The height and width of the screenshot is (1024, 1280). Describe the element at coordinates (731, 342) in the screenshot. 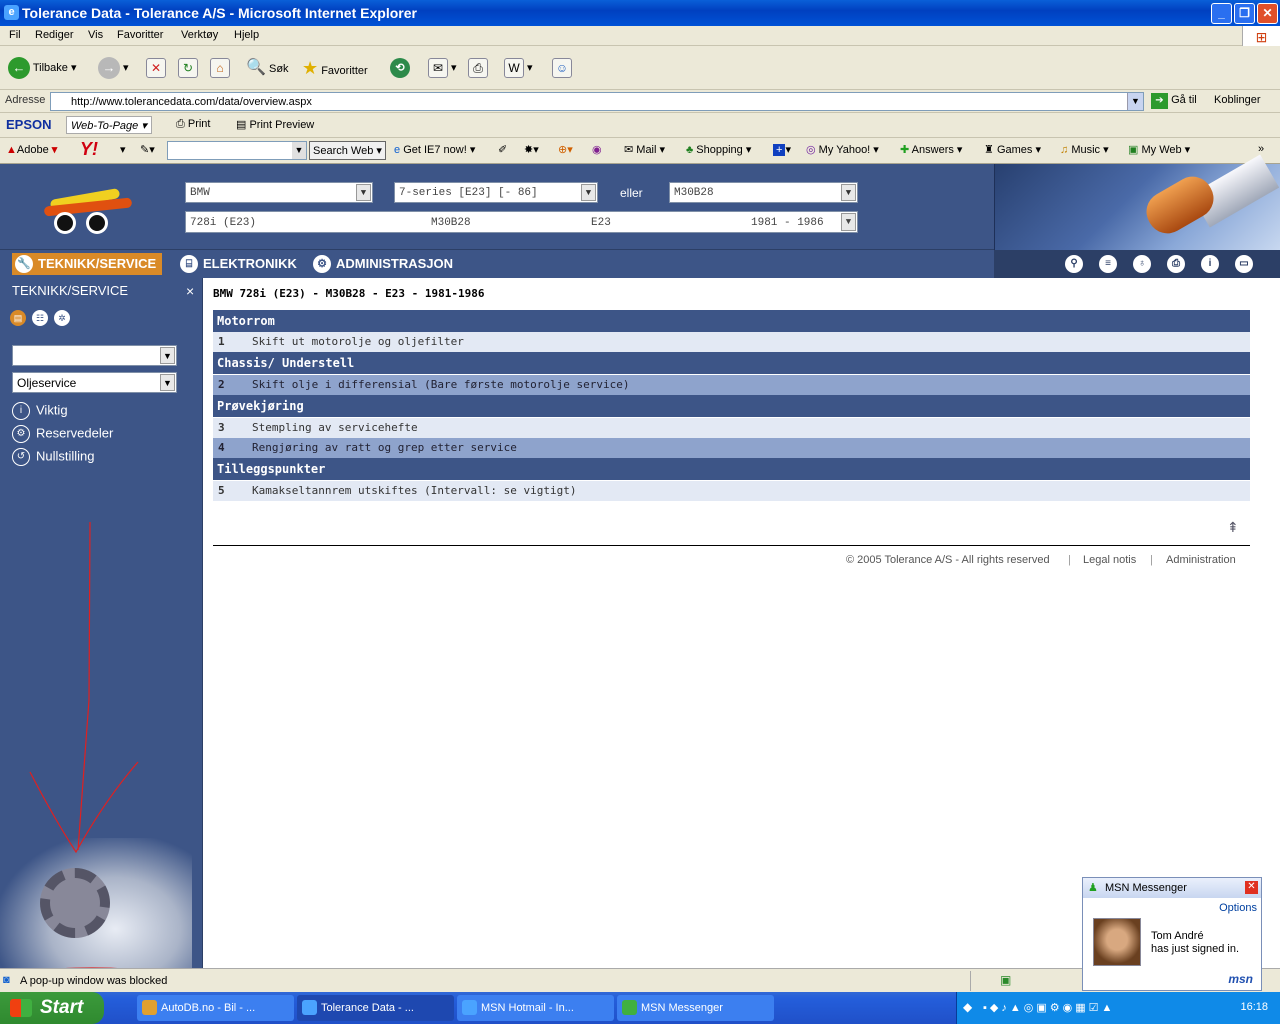

I see `task-row: 1 Skift ut motorolje og oljefilter` at that location.